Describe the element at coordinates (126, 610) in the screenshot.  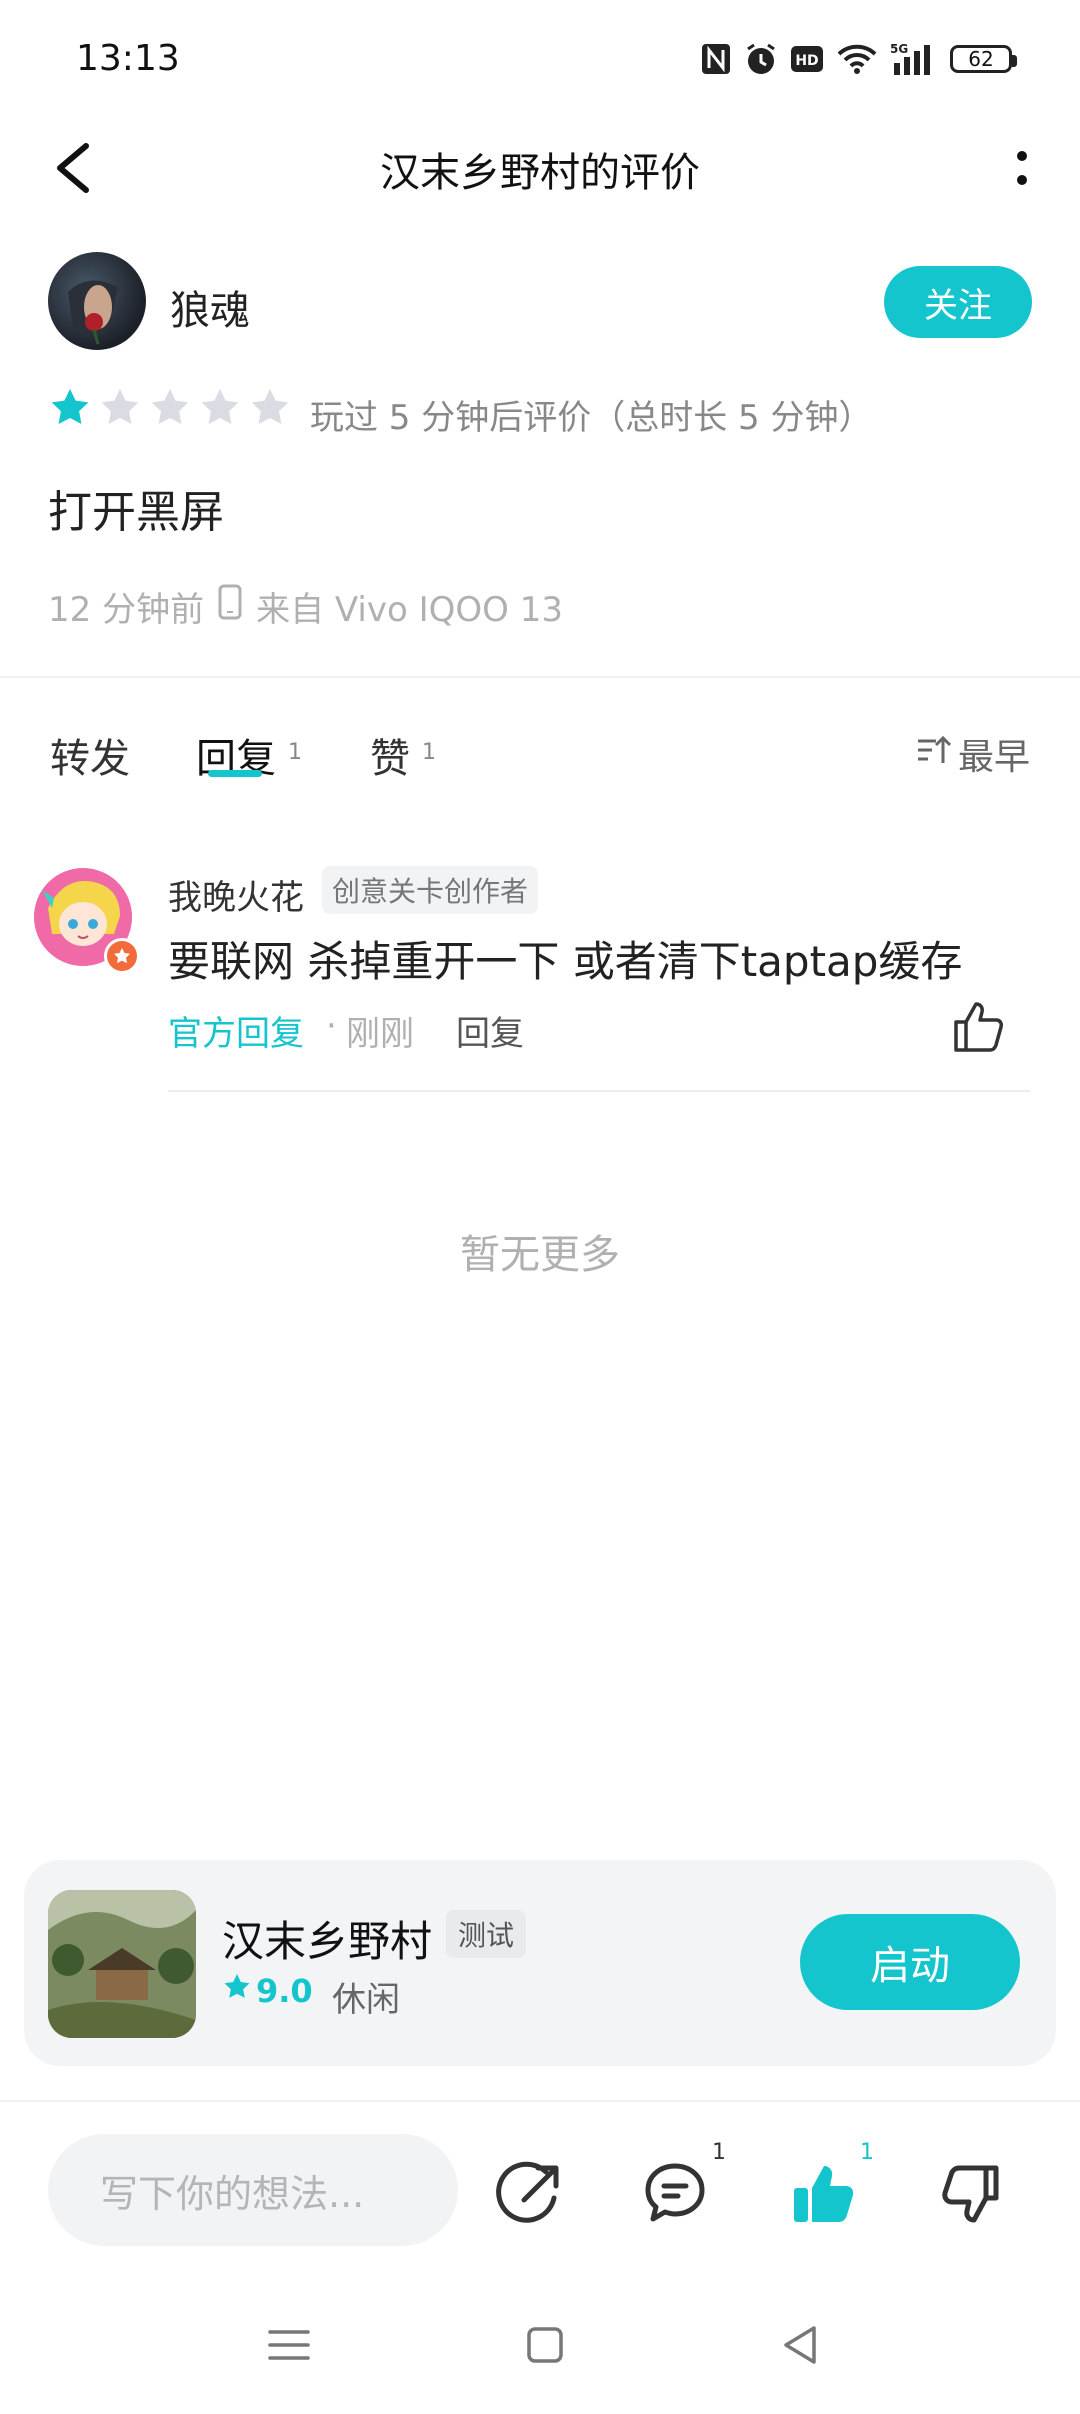
I see `review-time: 12 分钟前` at that location.